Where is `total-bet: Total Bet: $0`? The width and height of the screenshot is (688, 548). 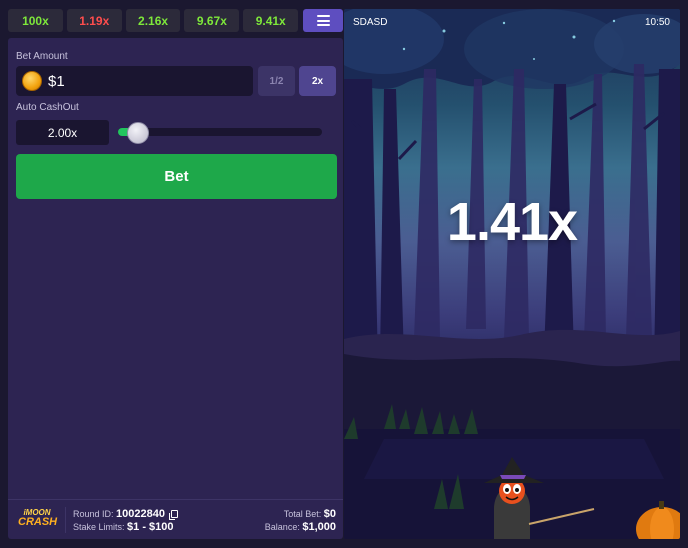
total-bet: Total Bet: $0 is located at coordinates (310, 514).